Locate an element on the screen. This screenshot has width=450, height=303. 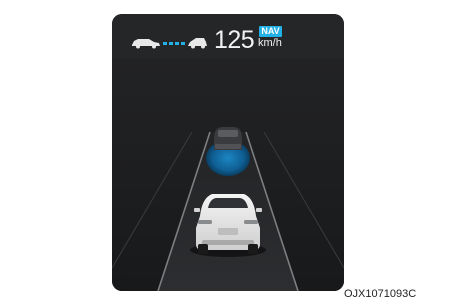
lead-car-icon is located at coordinates (197, 43).